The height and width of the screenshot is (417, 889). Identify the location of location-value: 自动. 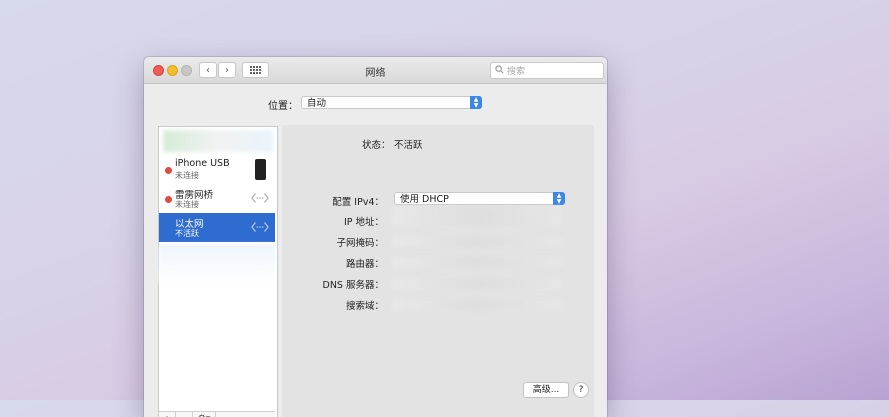
(317, 103).